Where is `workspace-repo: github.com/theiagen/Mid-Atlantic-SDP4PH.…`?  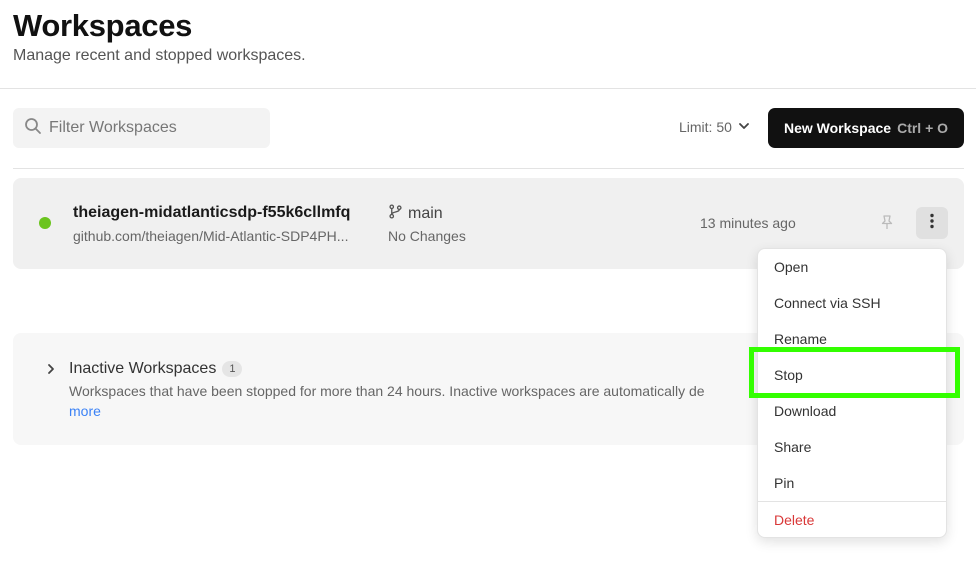 workspace-repo: github.com/theiagen/Mid-Atlantic-SDP4PH.… is located at coordinates (211, 236).